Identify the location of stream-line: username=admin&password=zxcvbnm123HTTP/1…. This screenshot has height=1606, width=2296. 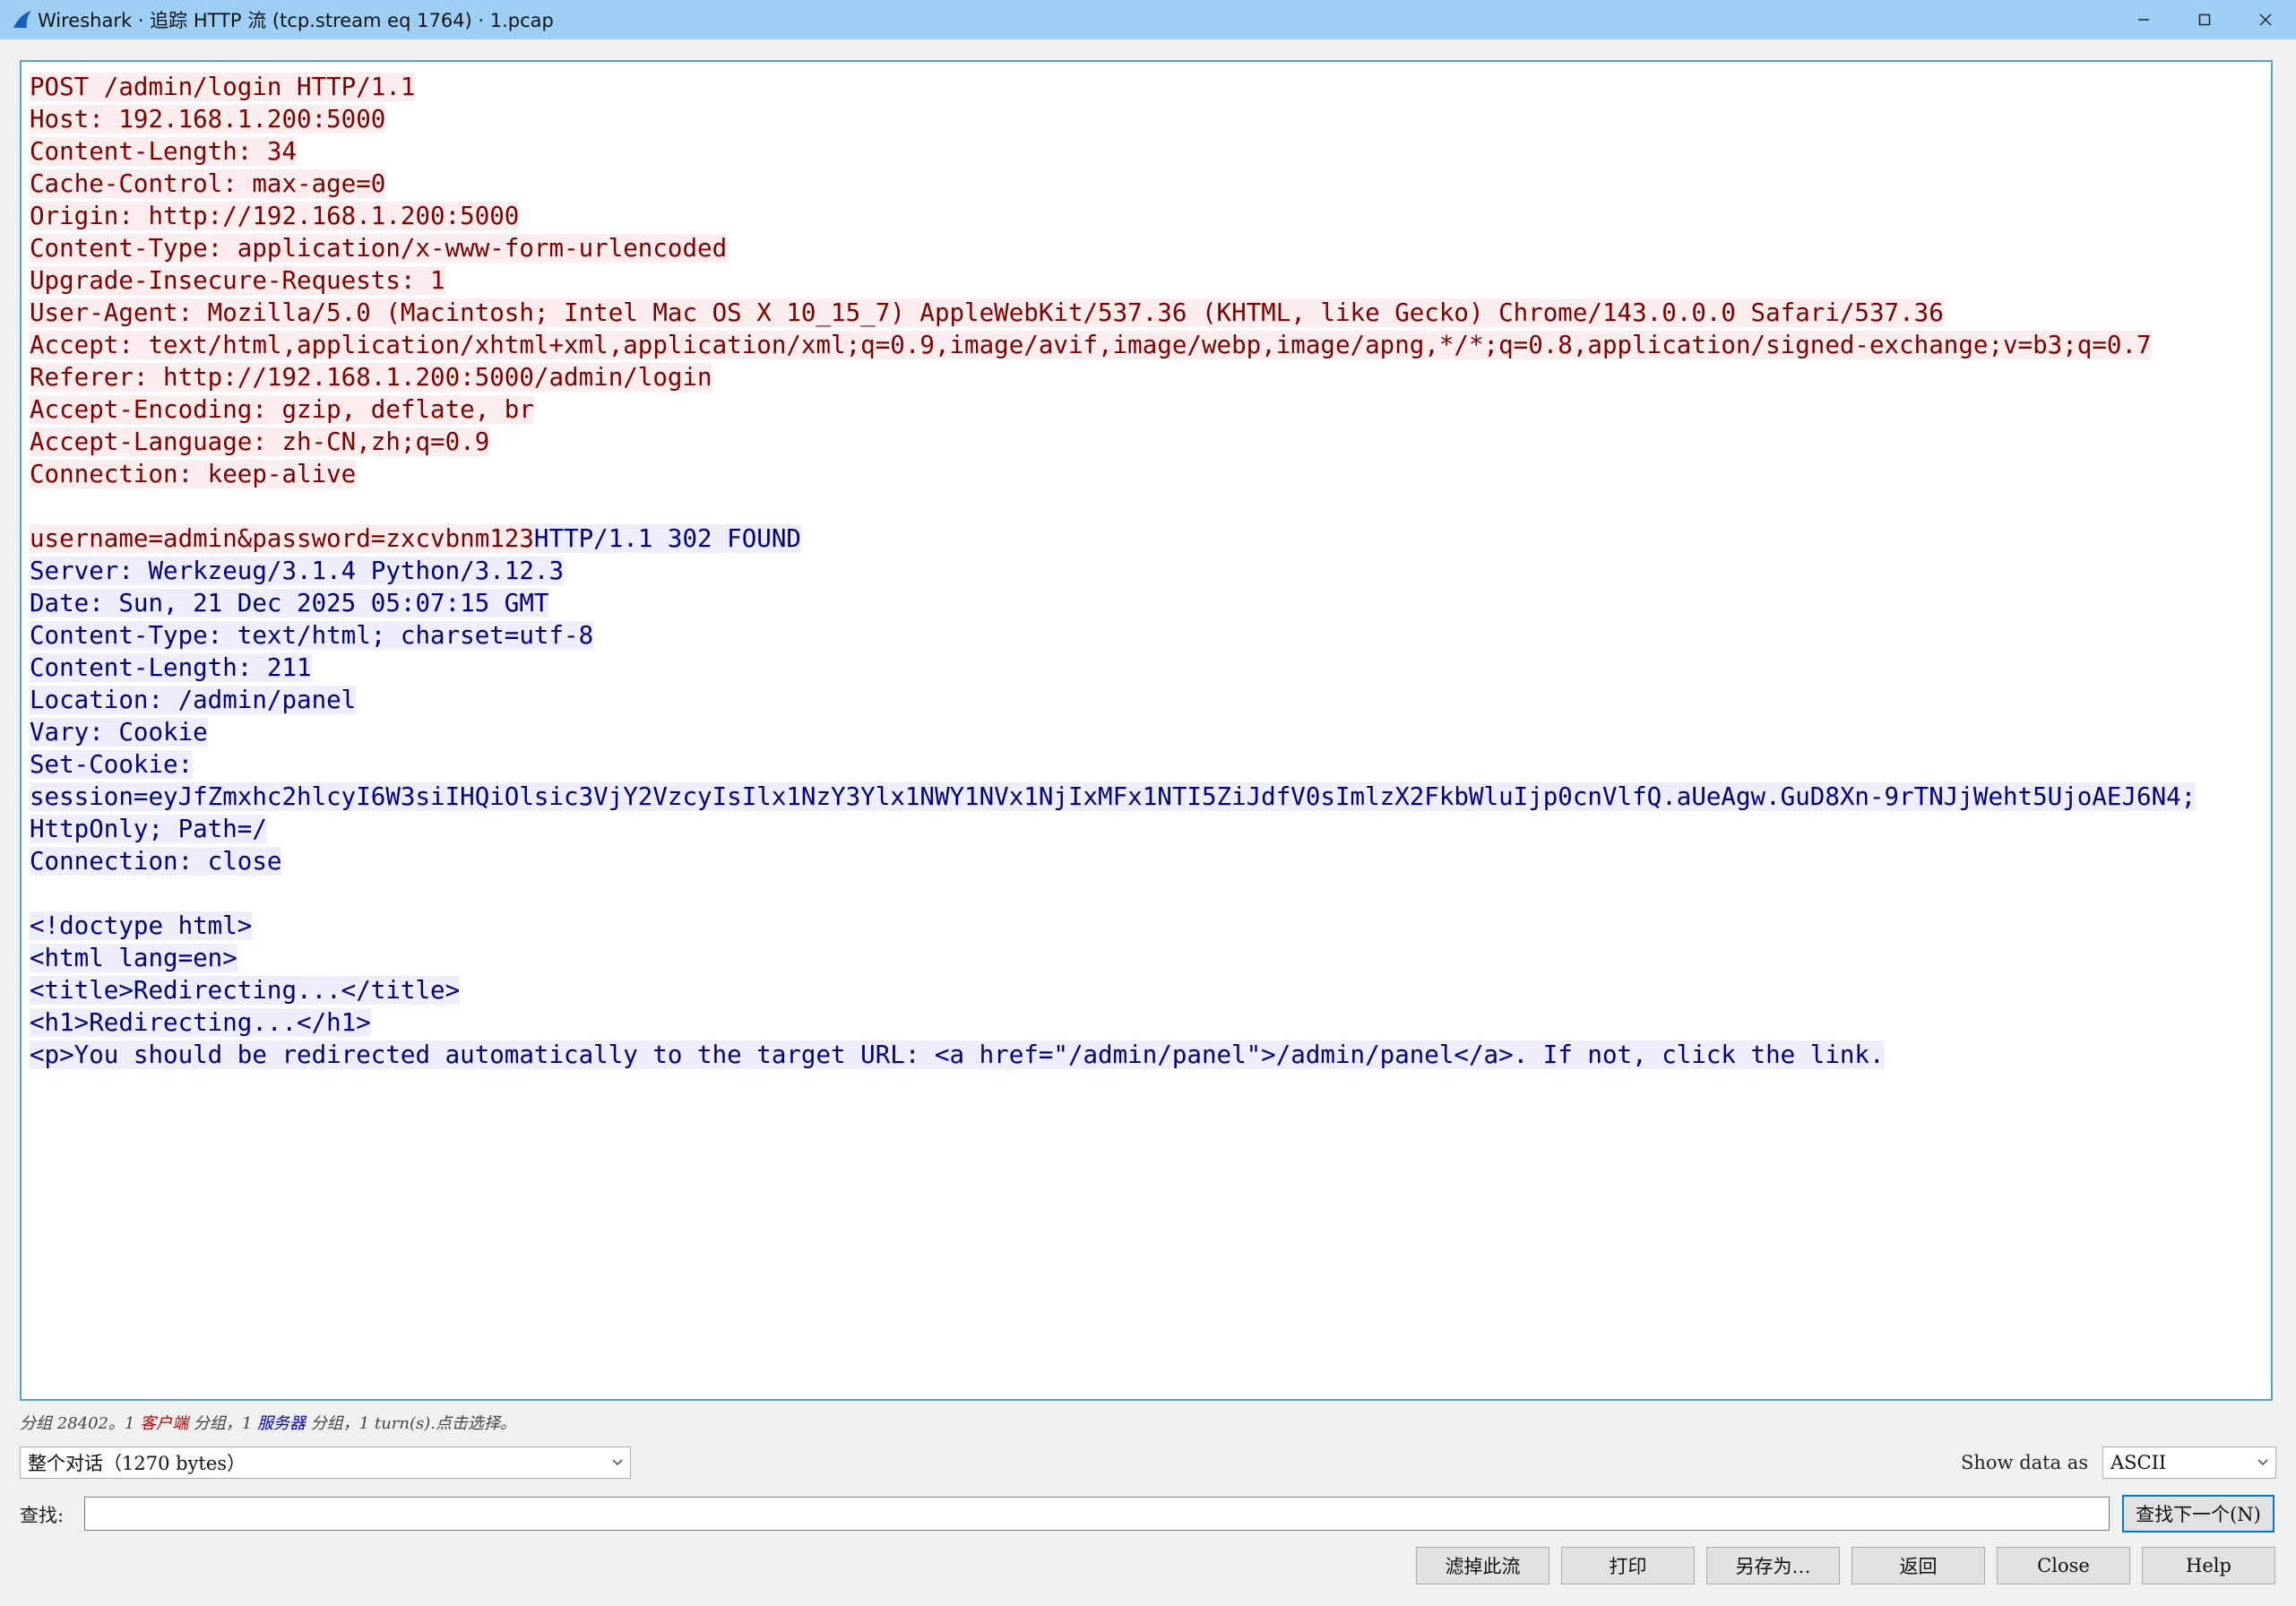
(1150, 538).